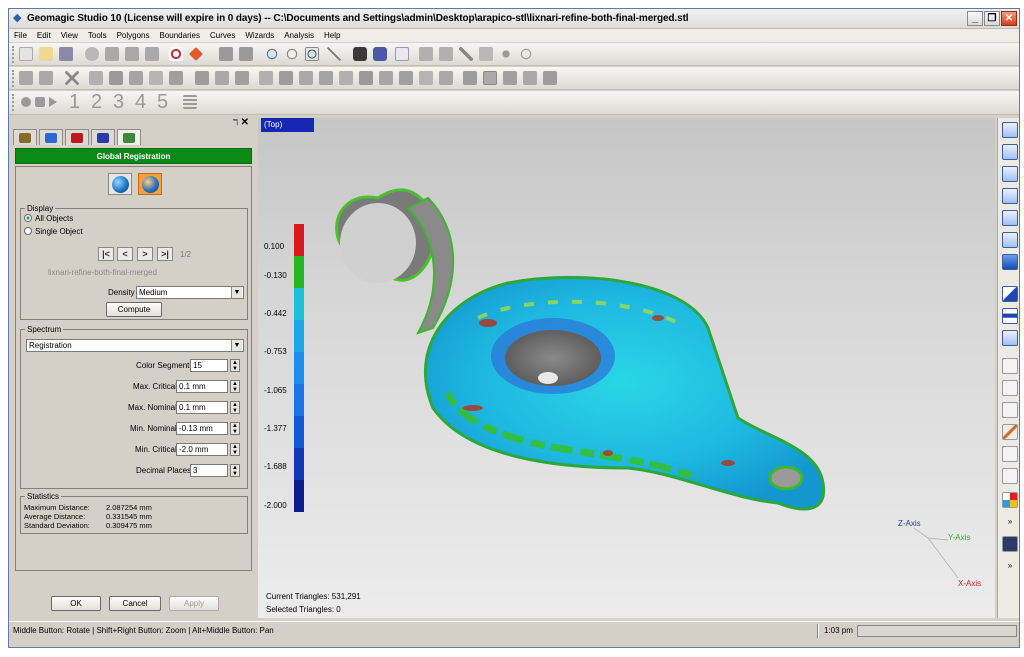  What do you see at coordinates (235, 365) in the screenshot?
I see `color-segments-stepper: ▲ ▼` at bounding box center [235, 365].